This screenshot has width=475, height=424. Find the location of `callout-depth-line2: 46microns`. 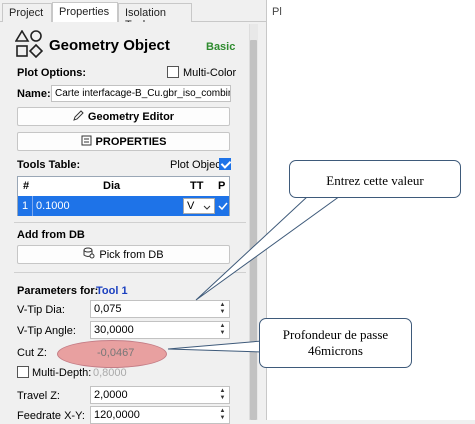

callout-depth-line2: 46microns is located at coordinates (335, 350).